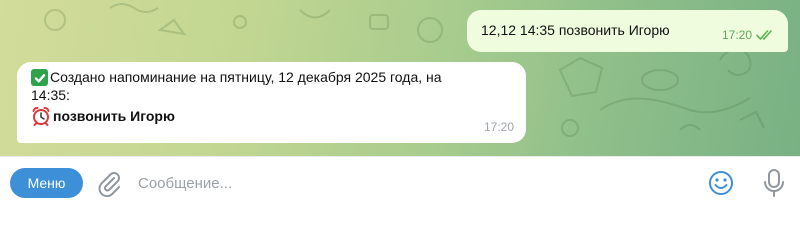  What do you see at coordinates (272, 116) in the screenshot?
I see `incoming-message-line3: позвонить Игорю` at bounding box center [272, 116].